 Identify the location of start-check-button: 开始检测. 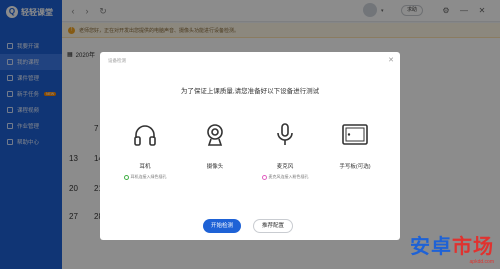
(222, 226).